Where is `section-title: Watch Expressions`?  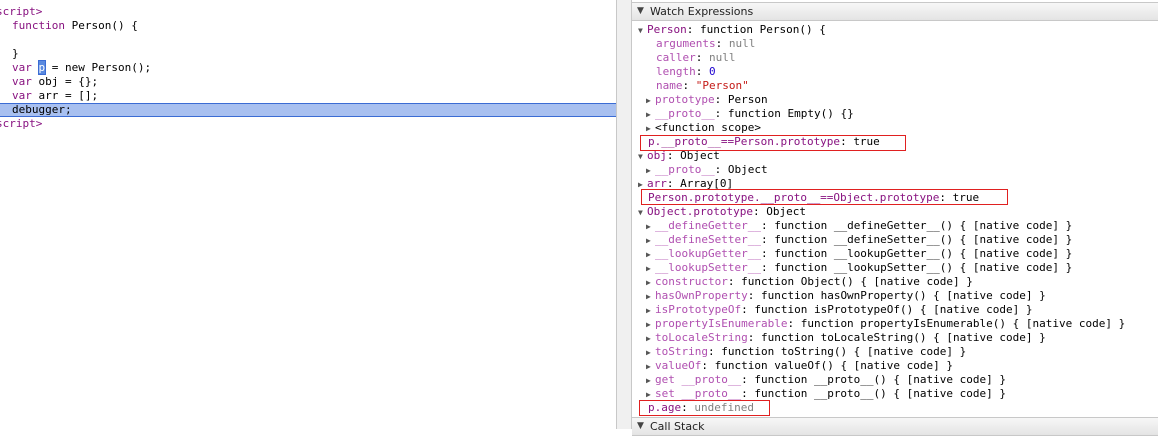
section-title: Watch Expressions is located at coordinates (702, 11).